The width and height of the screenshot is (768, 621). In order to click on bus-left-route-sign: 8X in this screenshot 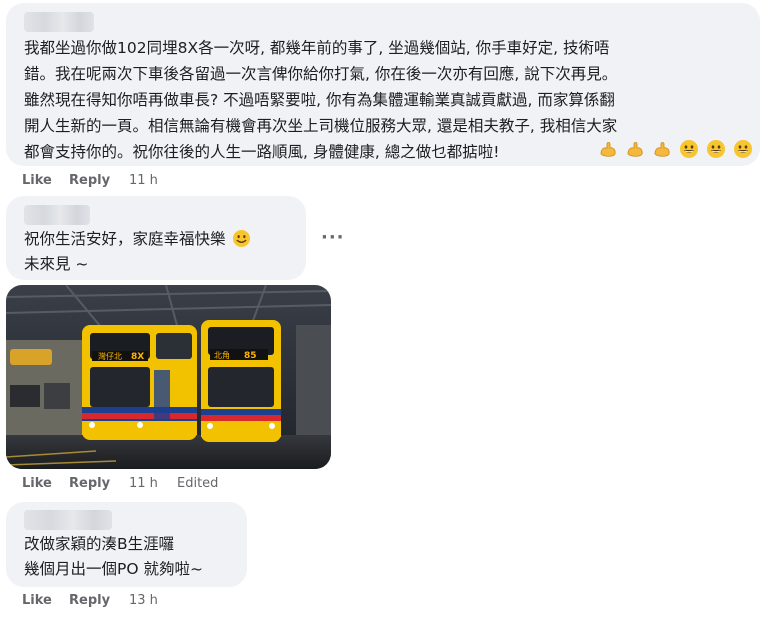, I will do `click(137, 357)`.